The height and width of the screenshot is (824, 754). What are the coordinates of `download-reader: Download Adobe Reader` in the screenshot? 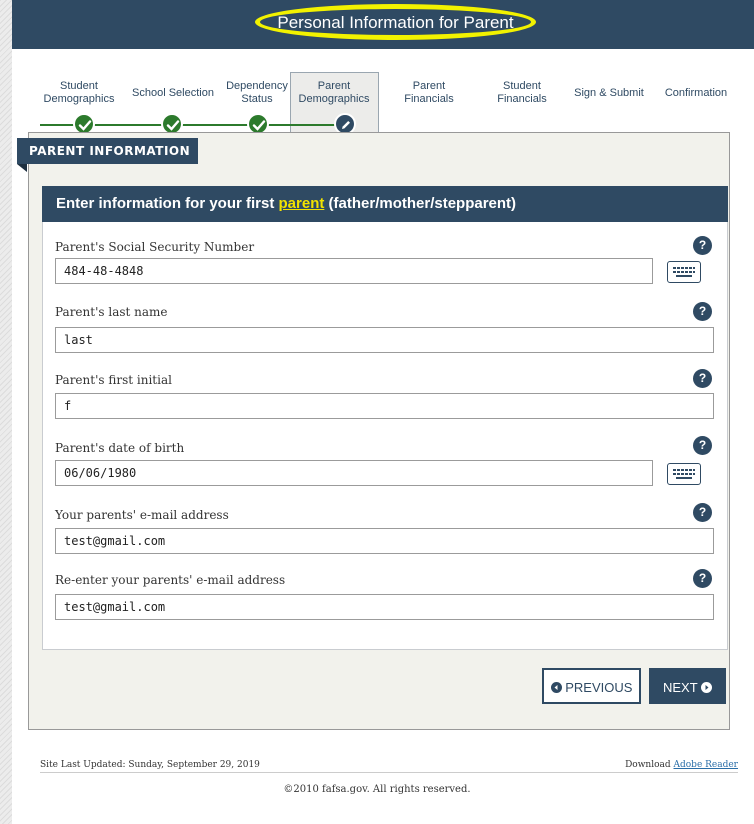 It's located at (681, 765).